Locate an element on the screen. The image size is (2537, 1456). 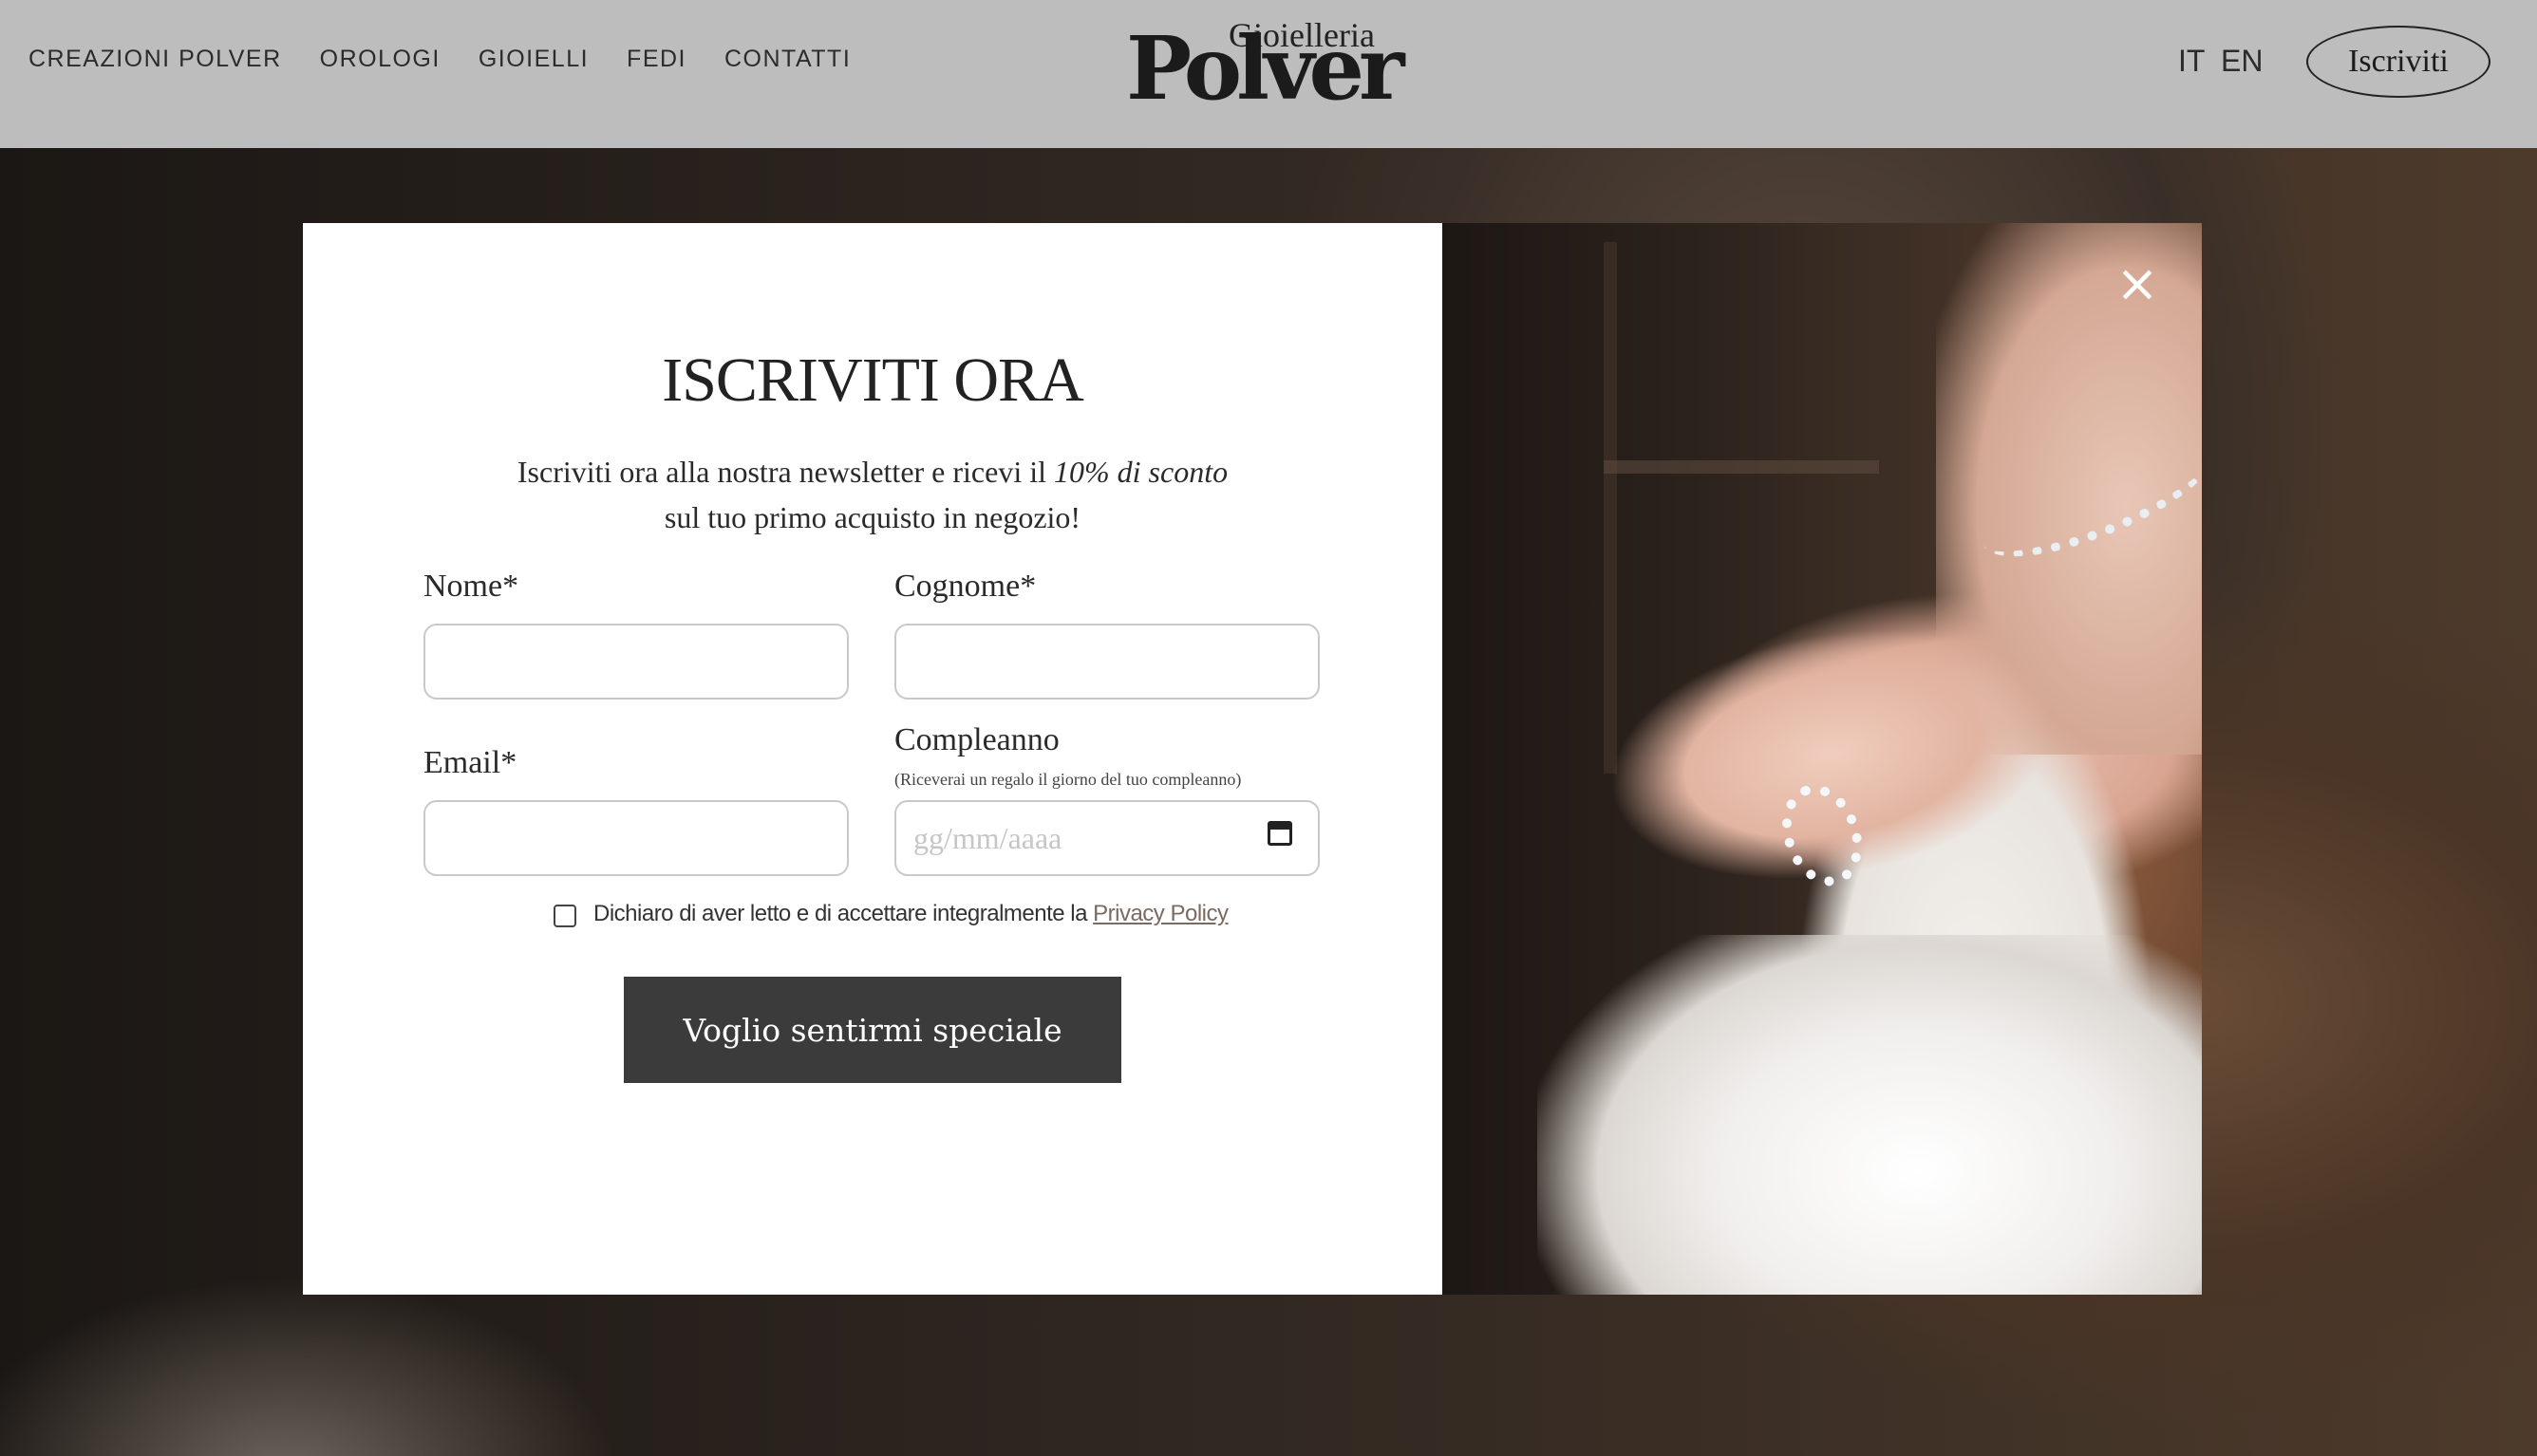
email-label: Email* is located at coordinates (470, 763).